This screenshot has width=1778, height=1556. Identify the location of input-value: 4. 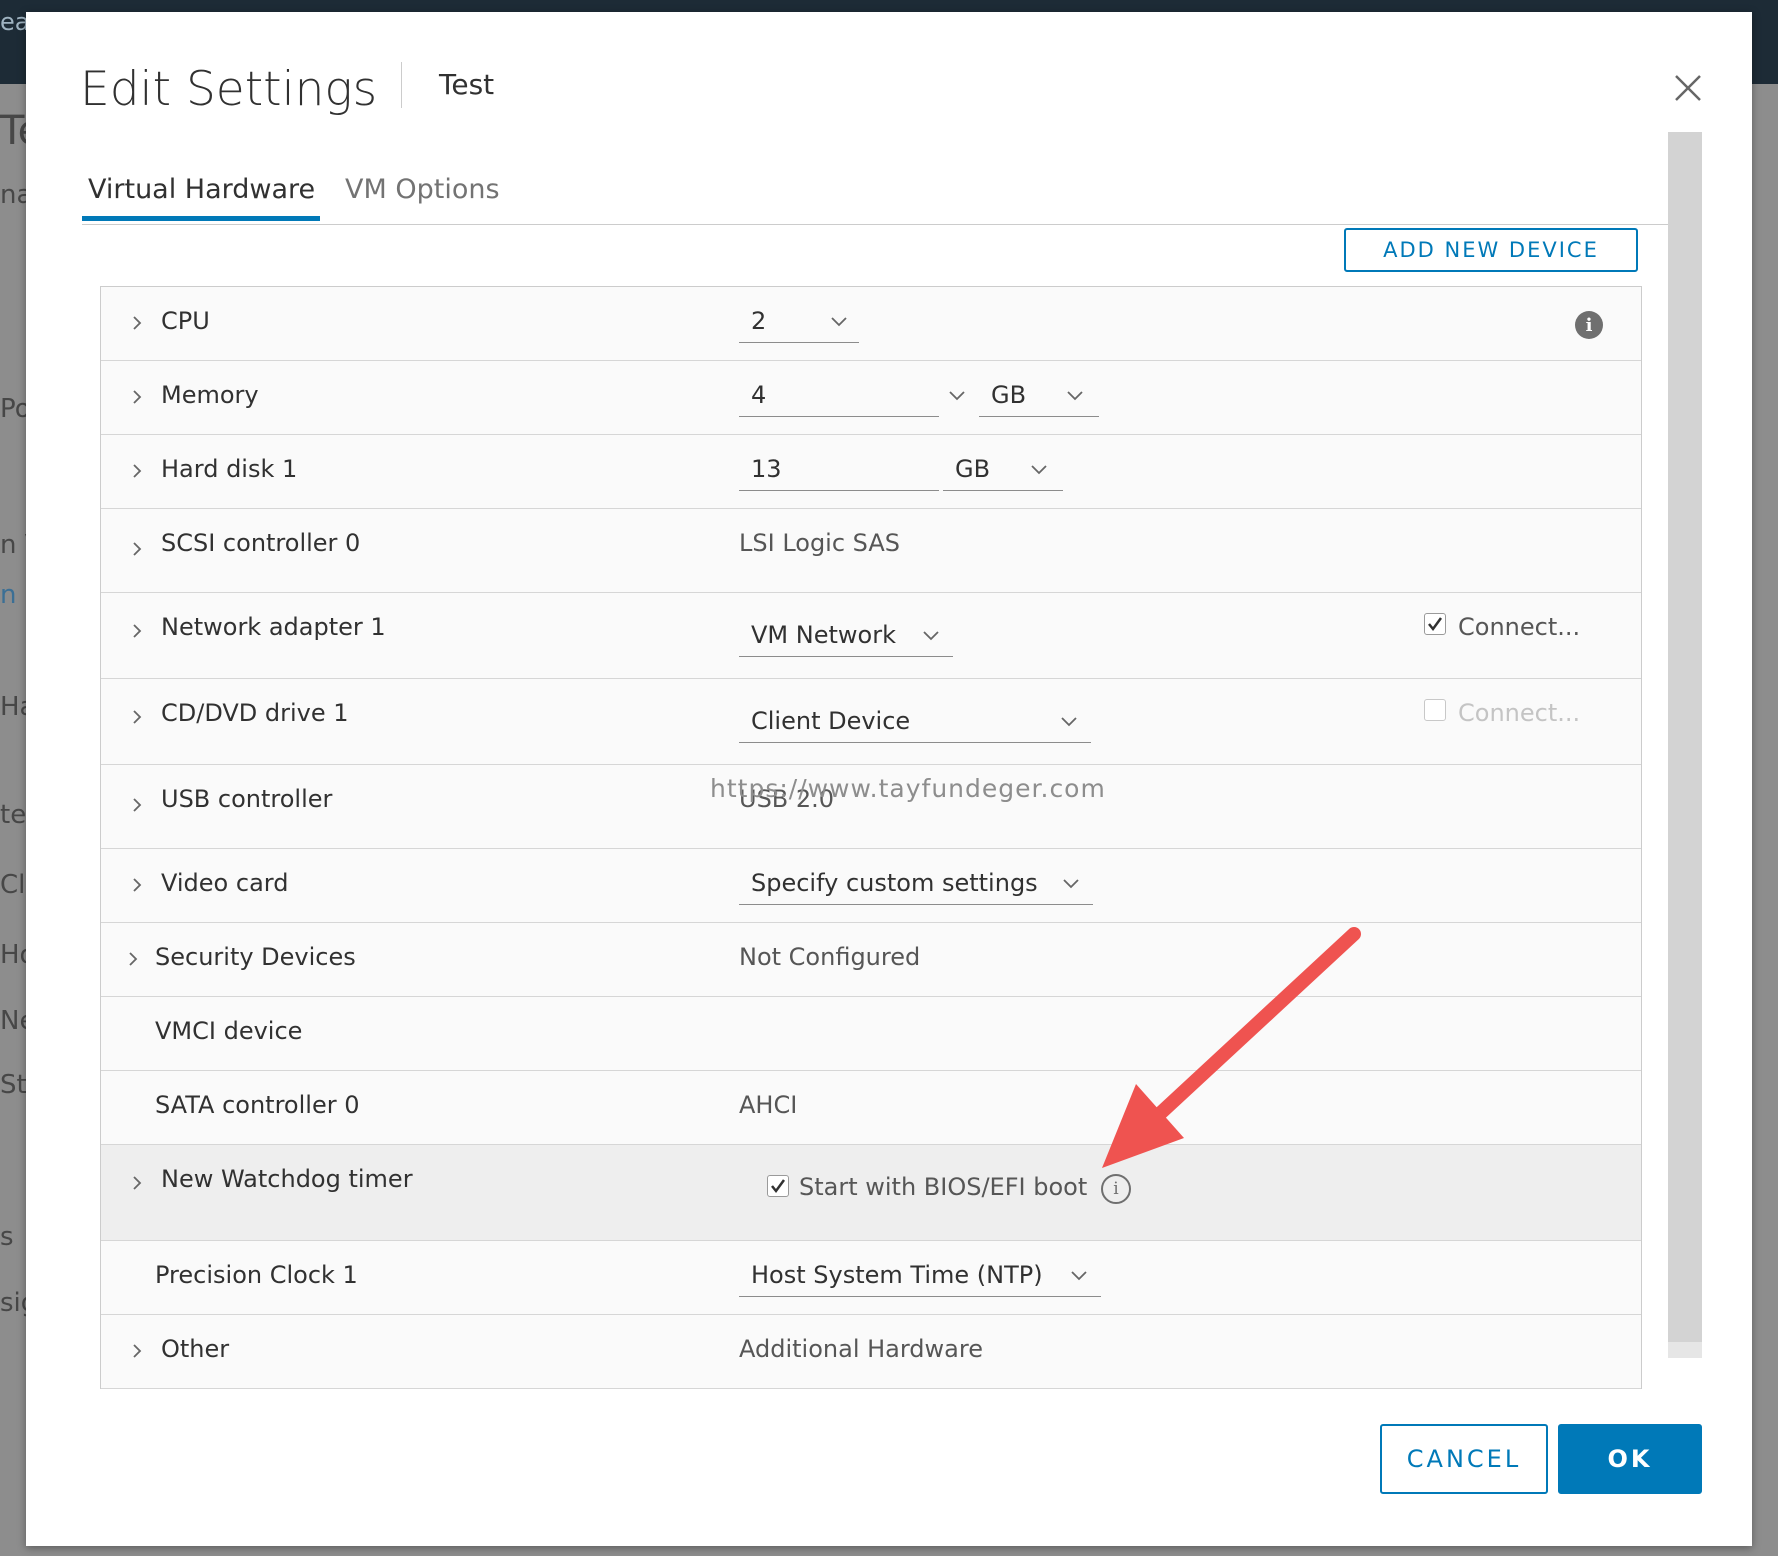
(759, 395).